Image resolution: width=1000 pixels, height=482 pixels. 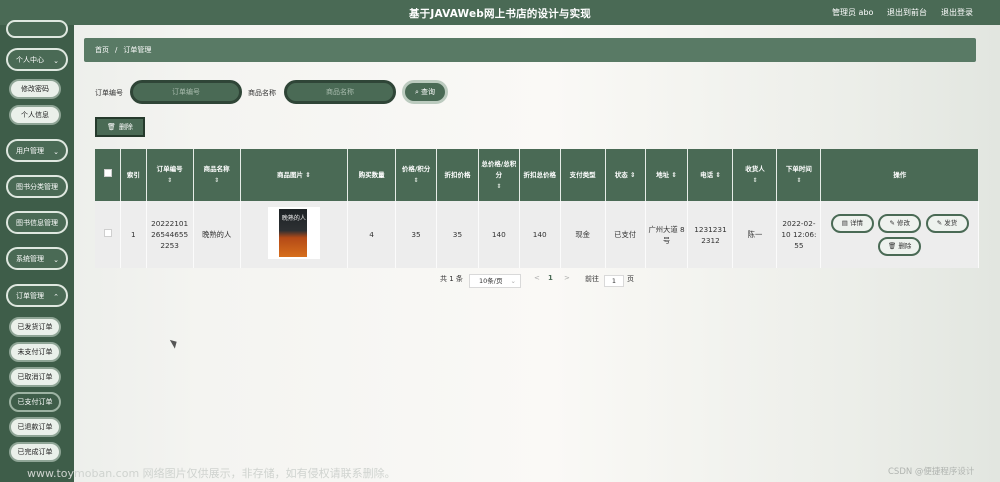 I want to click on goto-label: 前往, so click(x=592, y=279).